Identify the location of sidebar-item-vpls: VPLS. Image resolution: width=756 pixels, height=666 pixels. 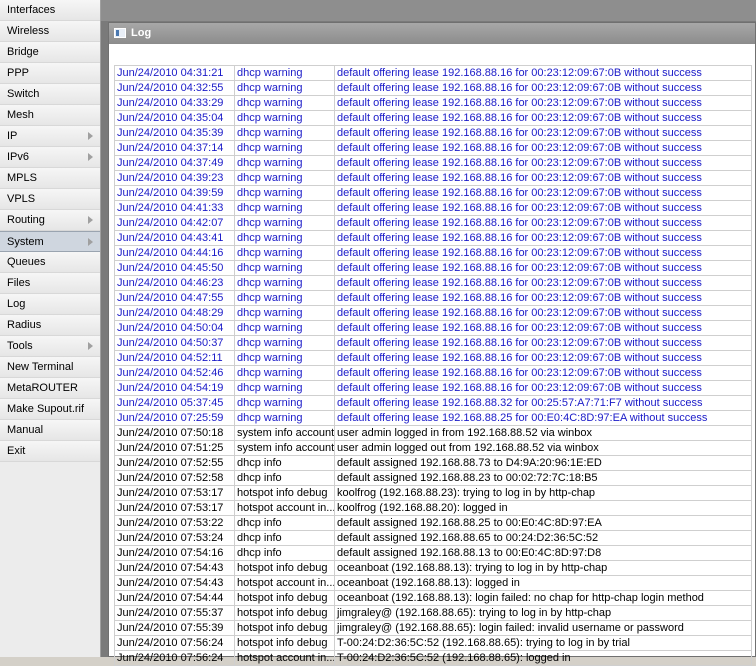
(50, 199).